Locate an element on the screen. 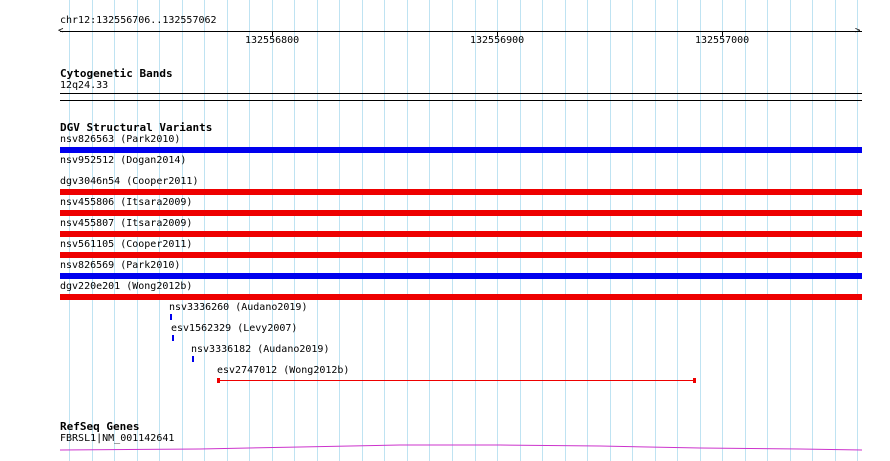 The height and width of the screenshot is (461, 890). dgv-variant-label: nsv561105 (Cooper2011) is located at coordinates (126, 244).